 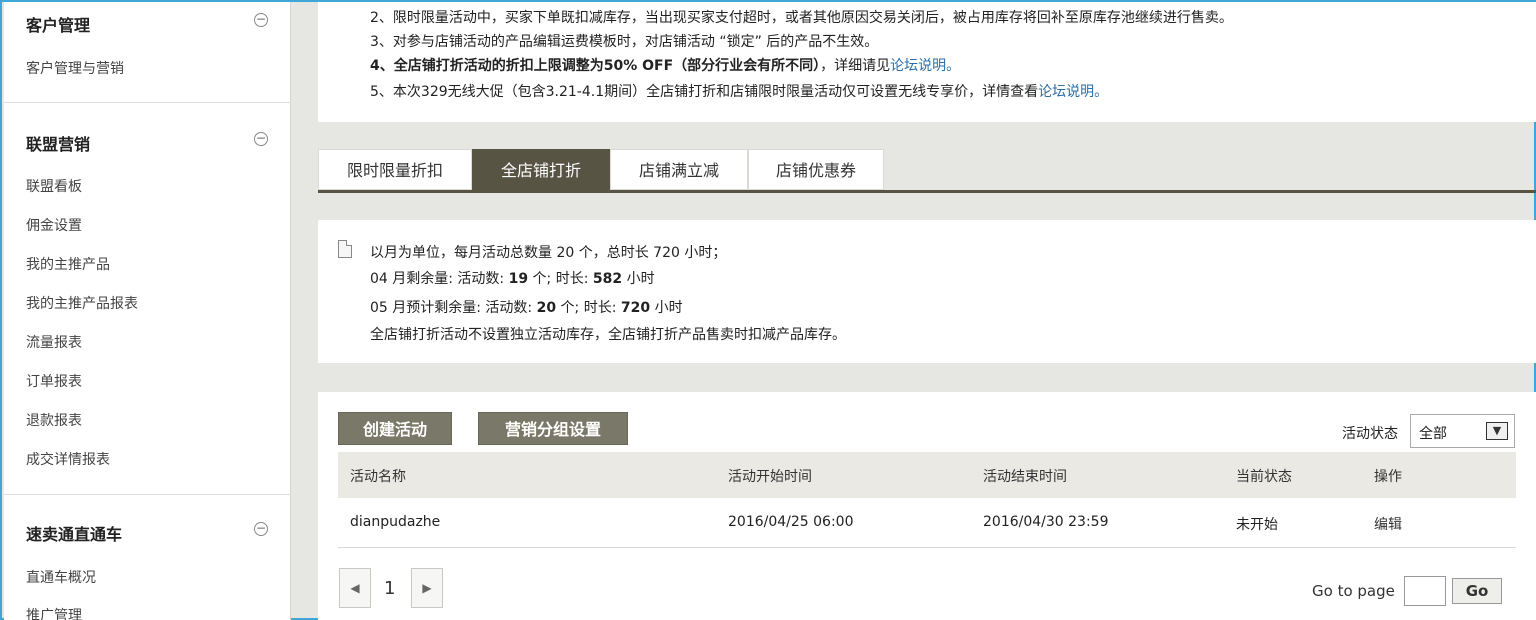 What do you see at coordinates (679, 169) in the screenshot?
I see `tab-full-reduction: 店铺满立减` at bounding box center [679, 169].